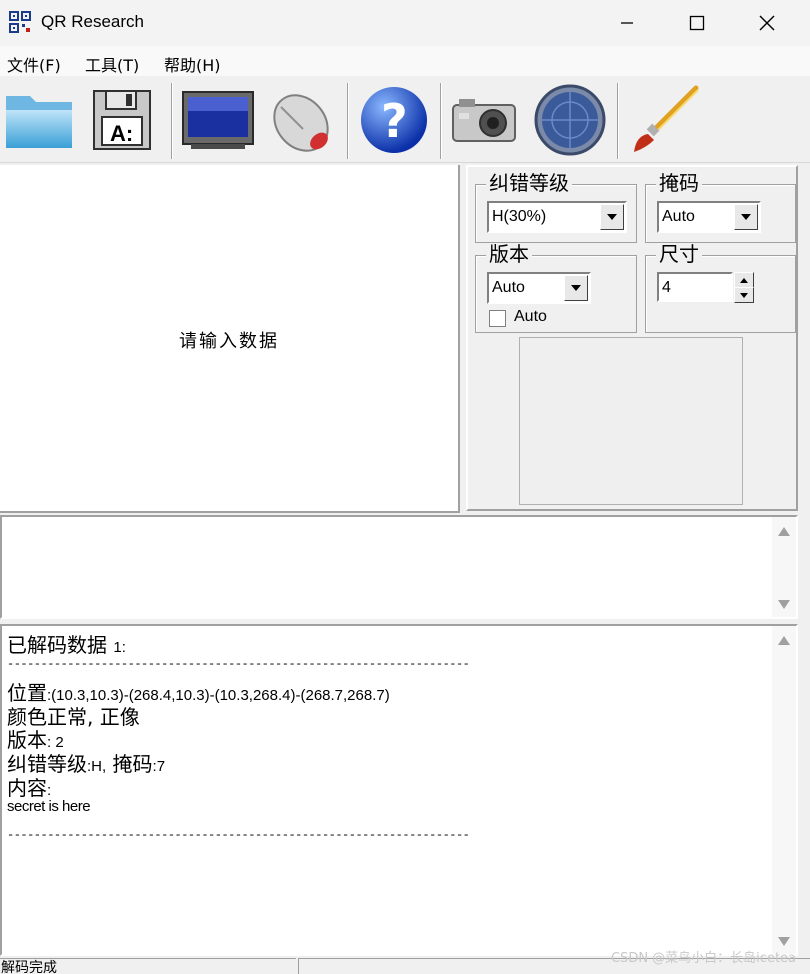  I want to click on version-label: 版本, so click(509, 254).